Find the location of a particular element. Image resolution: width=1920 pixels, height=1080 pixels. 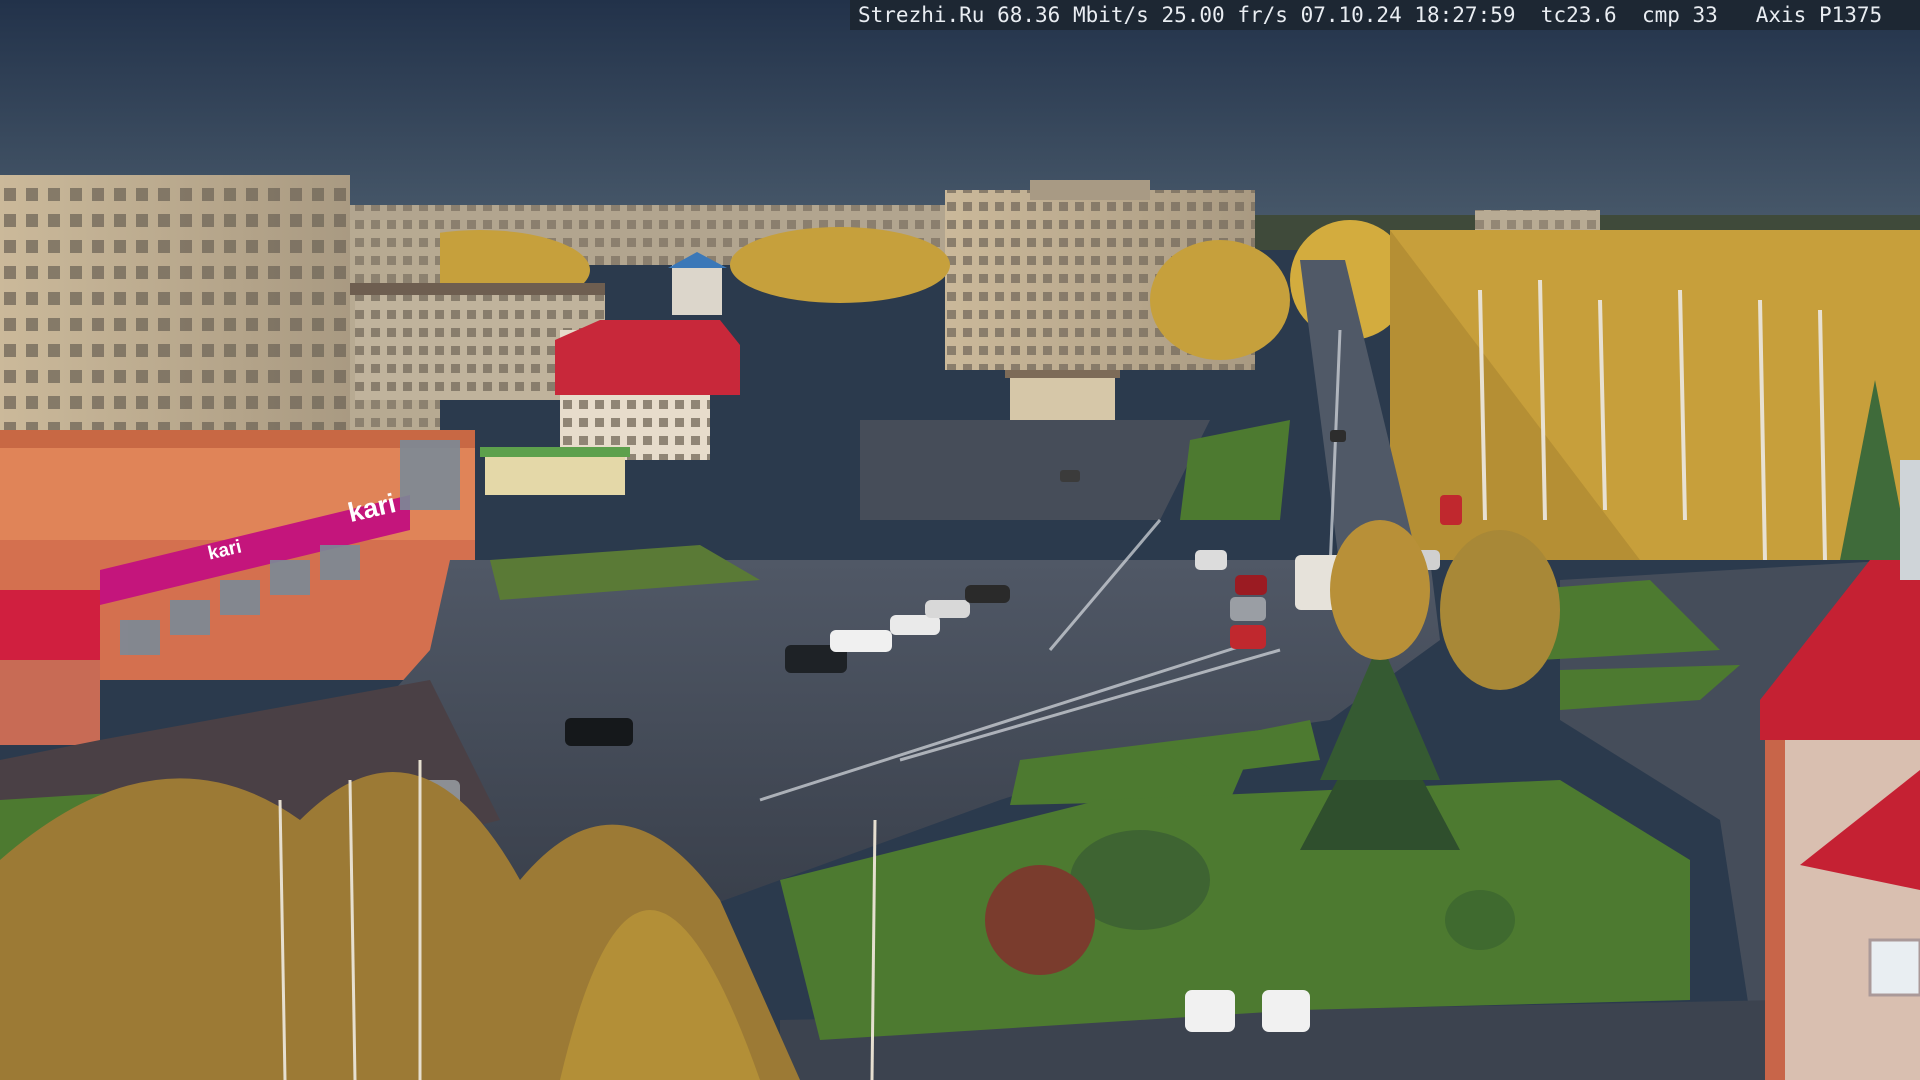

osd-tc: tc23.6 is located at coordinates (1578, 15).